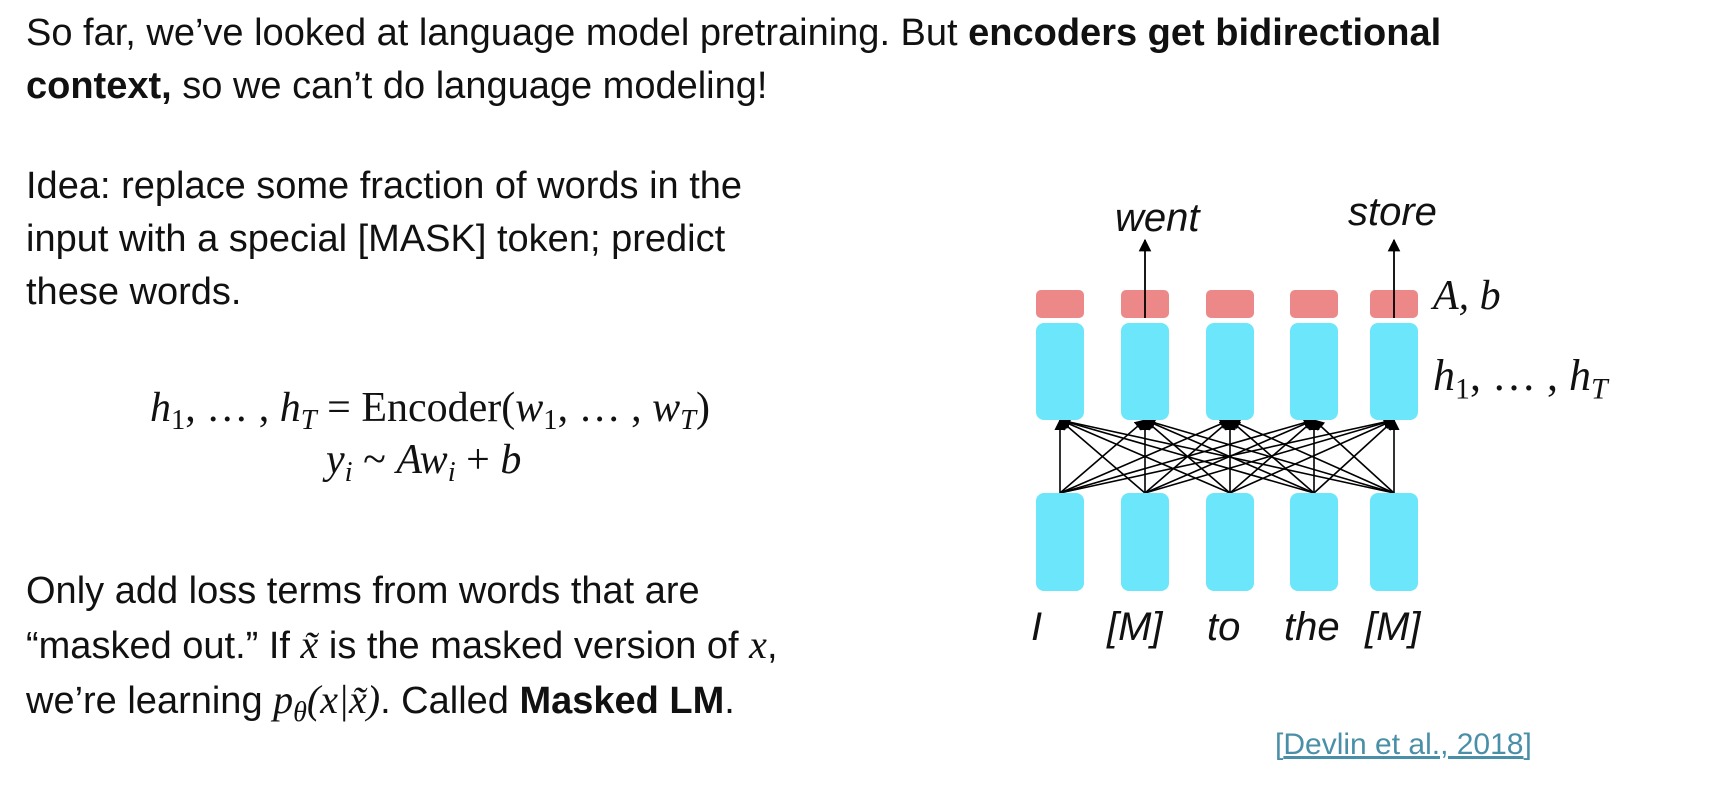 The height and width of the screenshot is (808, 1724). I want to click on output-arrows, so click(1269, 278).